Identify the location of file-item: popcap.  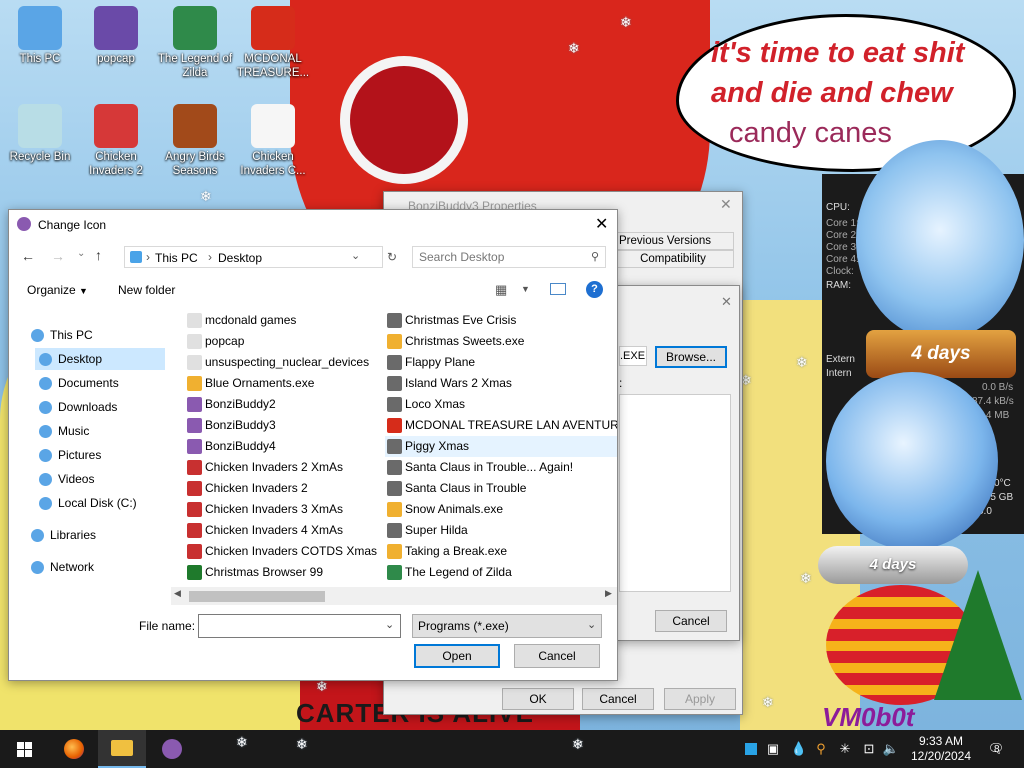
(285, 341).